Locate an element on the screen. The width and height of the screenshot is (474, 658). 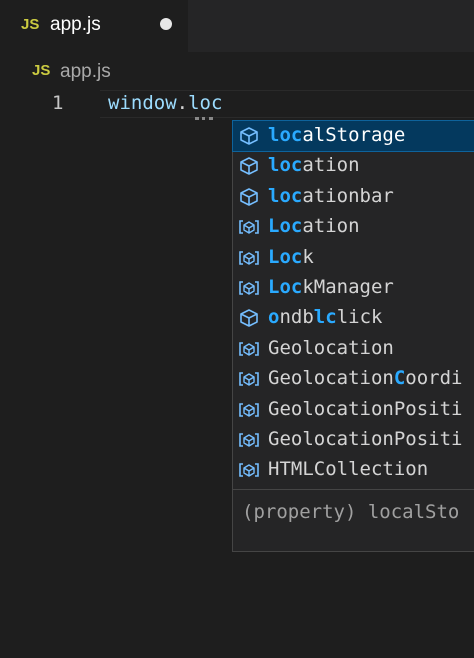
label-segment: ationbar is located at coordinates (348, 195).